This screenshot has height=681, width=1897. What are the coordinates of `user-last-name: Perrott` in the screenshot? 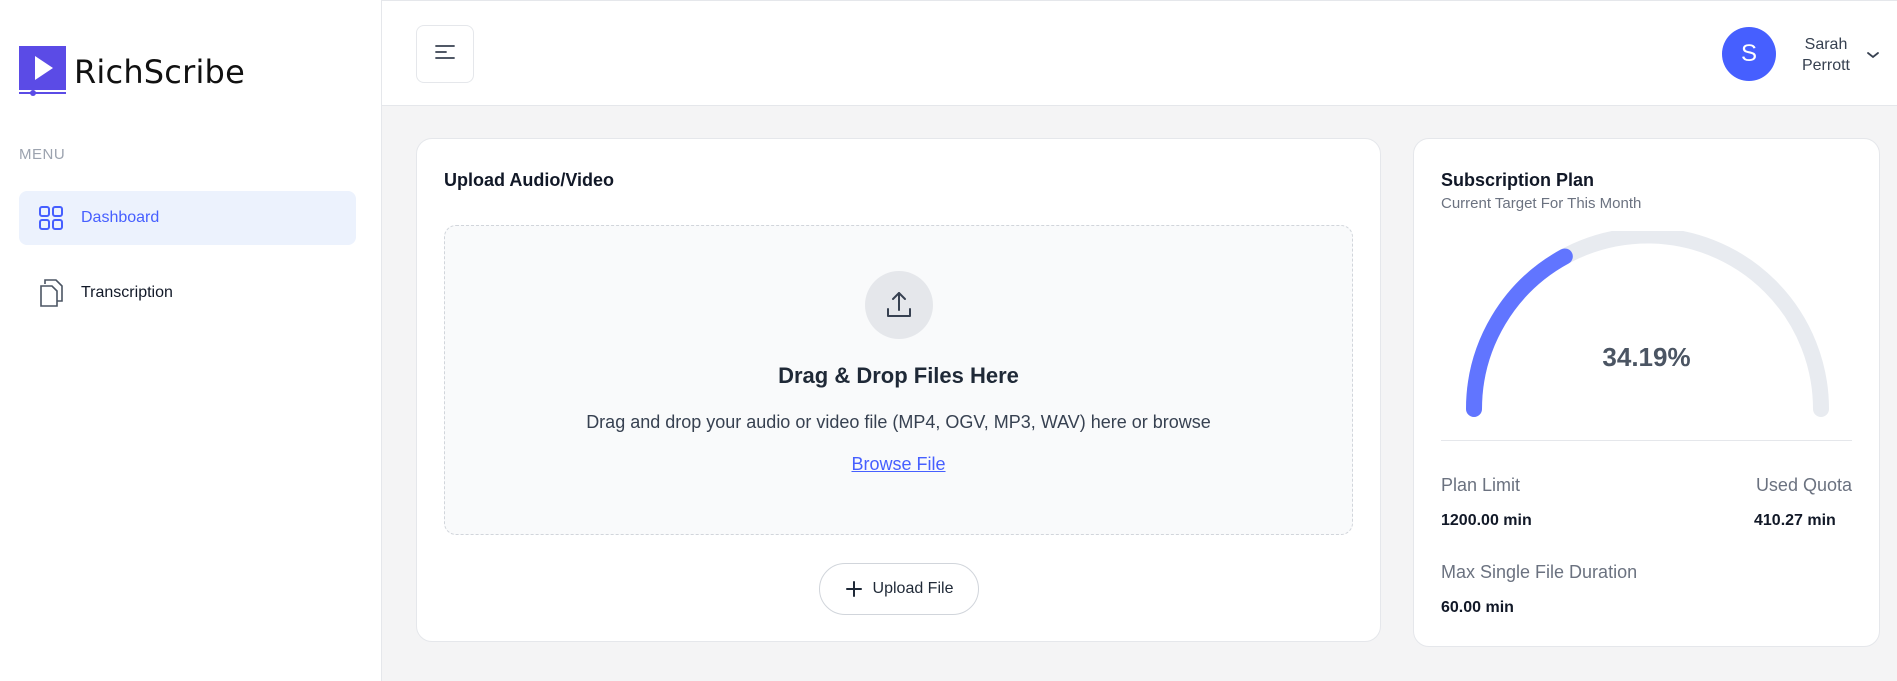 It's located at (1825, 65).